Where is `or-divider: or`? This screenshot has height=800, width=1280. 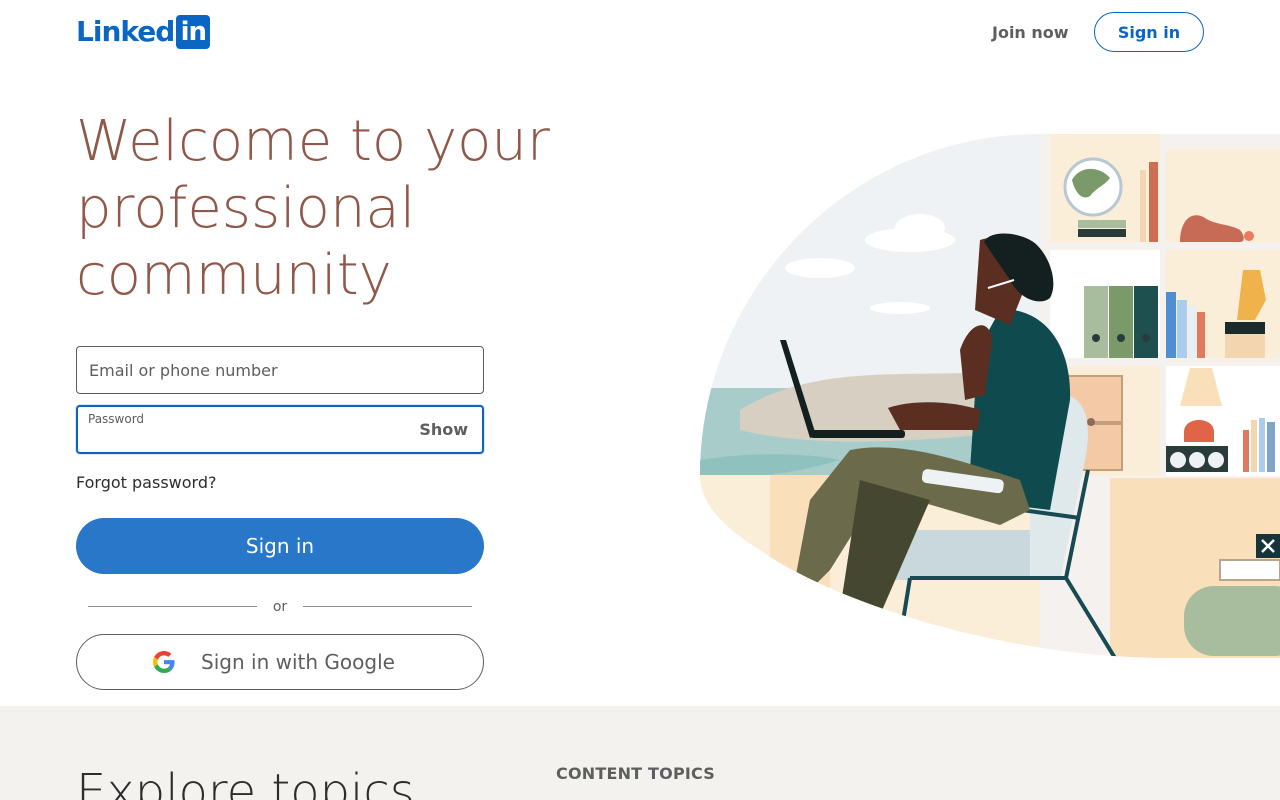
or-divider: or is located at coordinates (280, 607).